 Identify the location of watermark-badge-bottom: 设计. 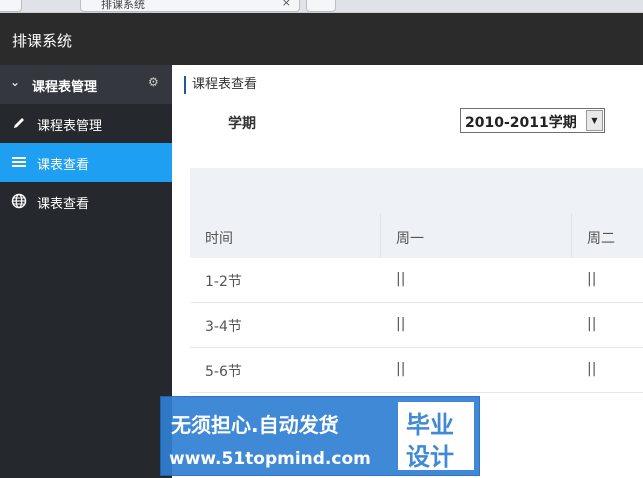
(430, 457).